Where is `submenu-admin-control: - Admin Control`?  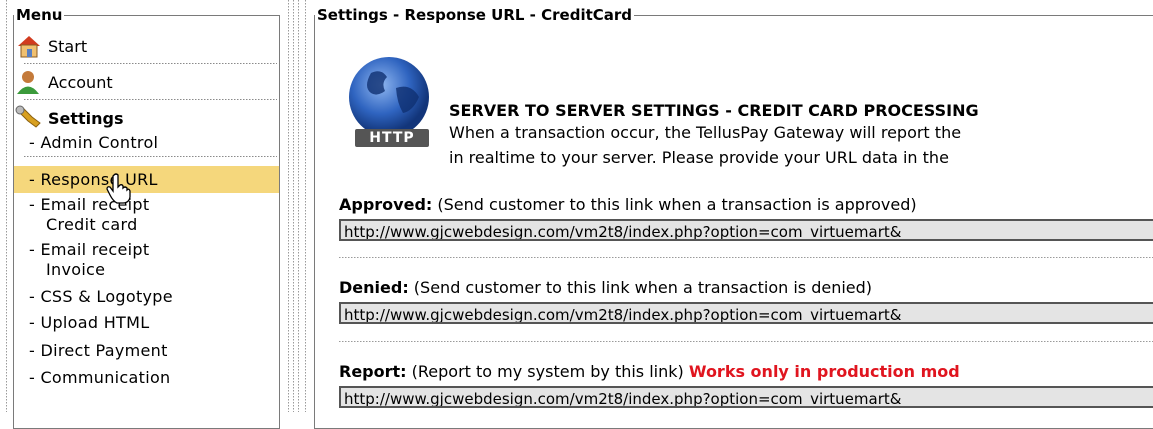 submenu-admin-control: - Admin Control is located at coordinates (146, 143).